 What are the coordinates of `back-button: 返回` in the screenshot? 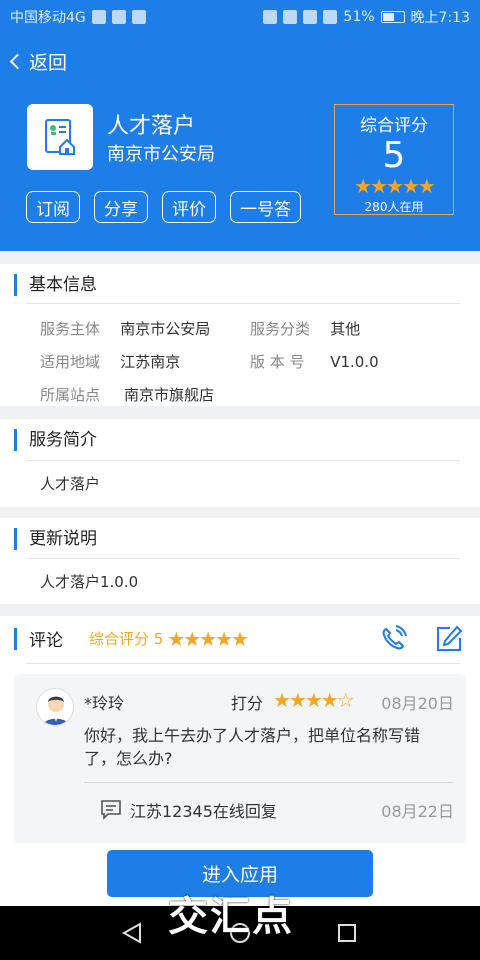 It's located at (37, 61).